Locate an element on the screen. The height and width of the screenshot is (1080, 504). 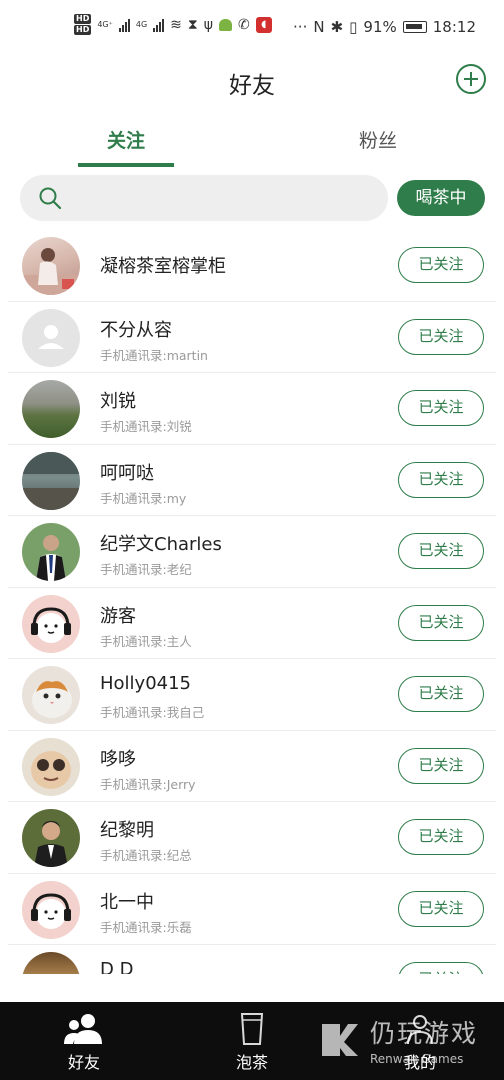
cup-icon is located at coordinates (252, 1029).